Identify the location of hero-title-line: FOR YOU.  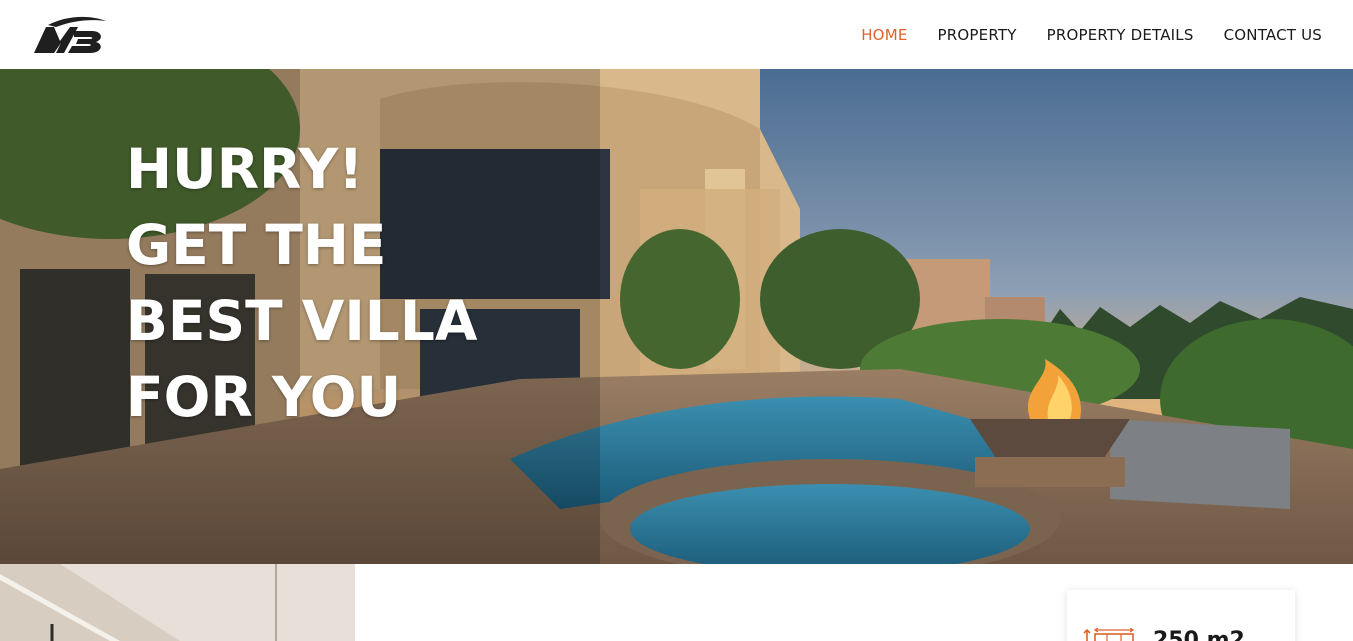
(264, 397).